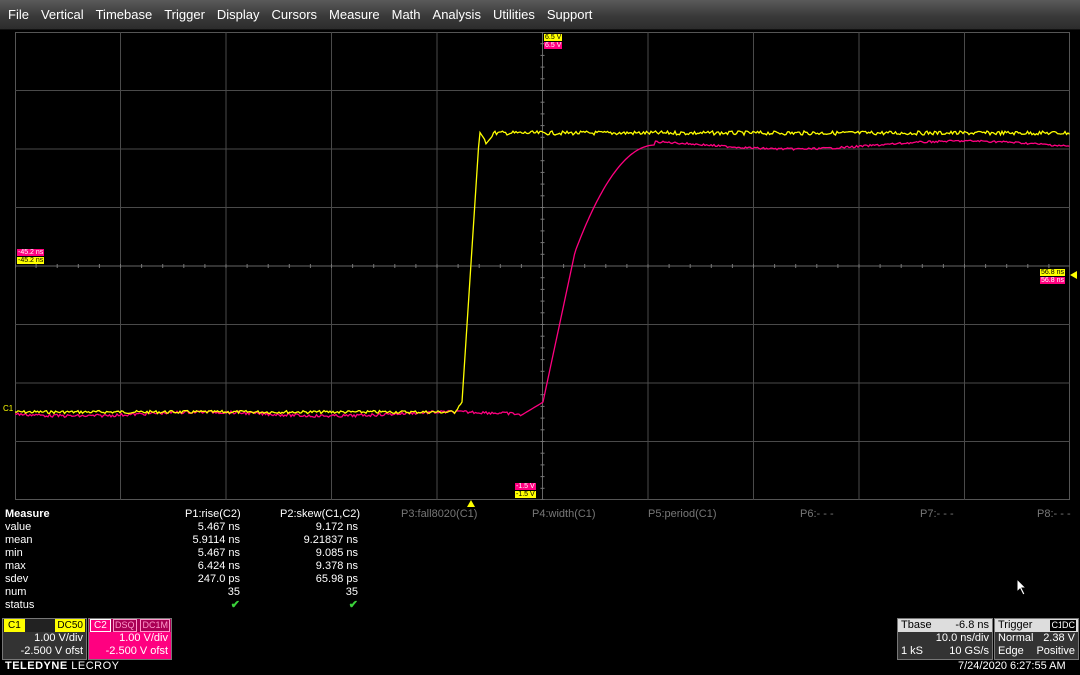 This screenshot has height=675, width=1080. What do you see at coordinates (540, 540) in the screenshot?
I see `measure-row-mean: mean 5.9114 ns 9.21837 ns` at bounding box center [540, 540].